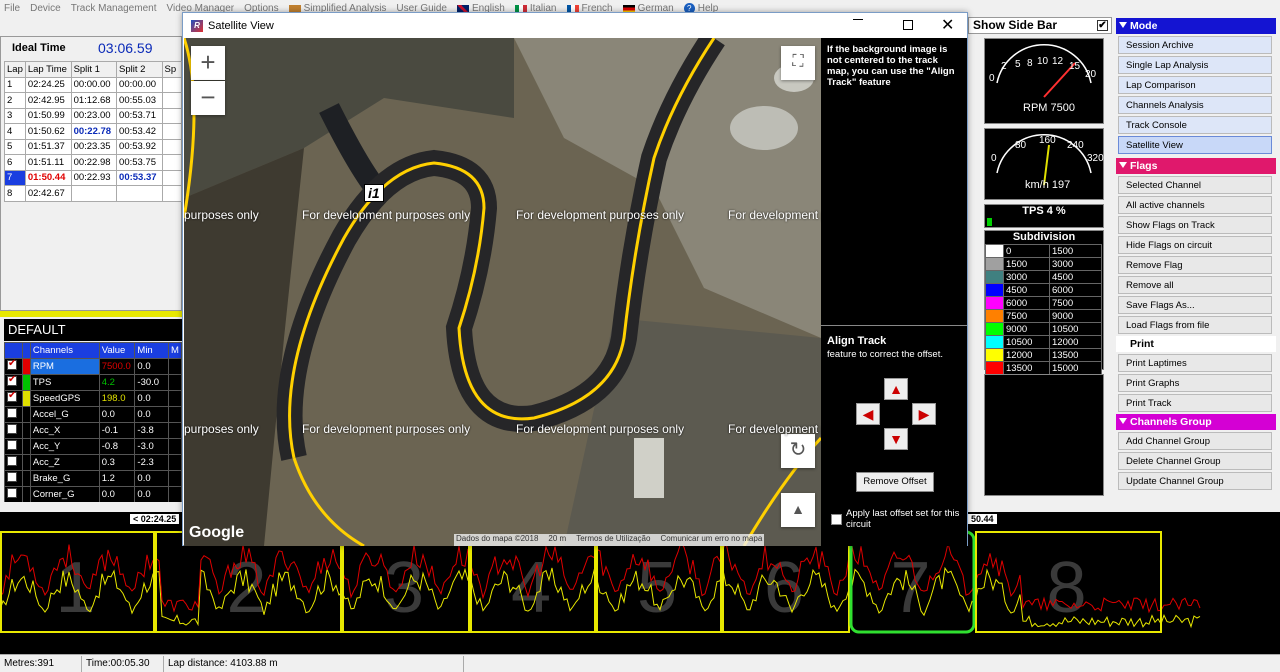 This screenshot has width=1280, height=672. Describe the element at coordinates (1195, 65) in the screenshot. I see `mode-single-lap-analysis: Single Lap Analysis` at that location.